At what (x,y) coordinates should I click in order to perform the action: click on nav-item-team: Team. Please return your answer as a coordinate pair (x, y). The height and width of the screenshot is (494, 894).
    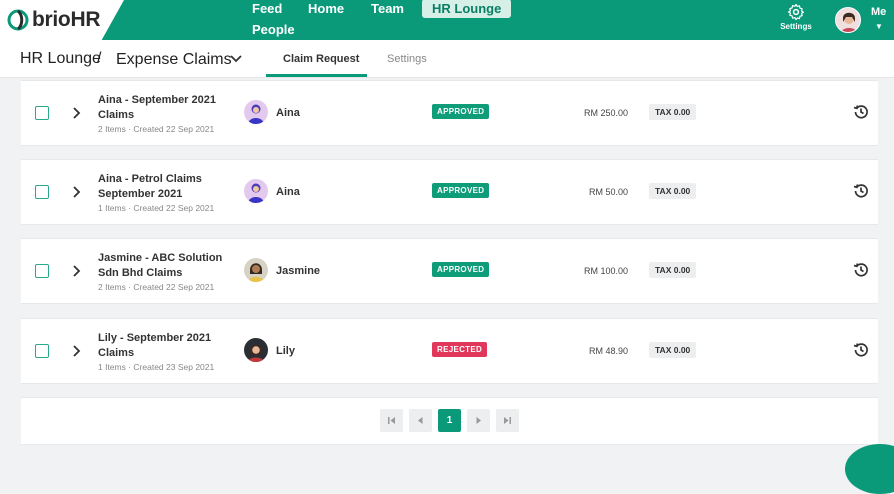
    Looking at the image, I should click on (387, 8).